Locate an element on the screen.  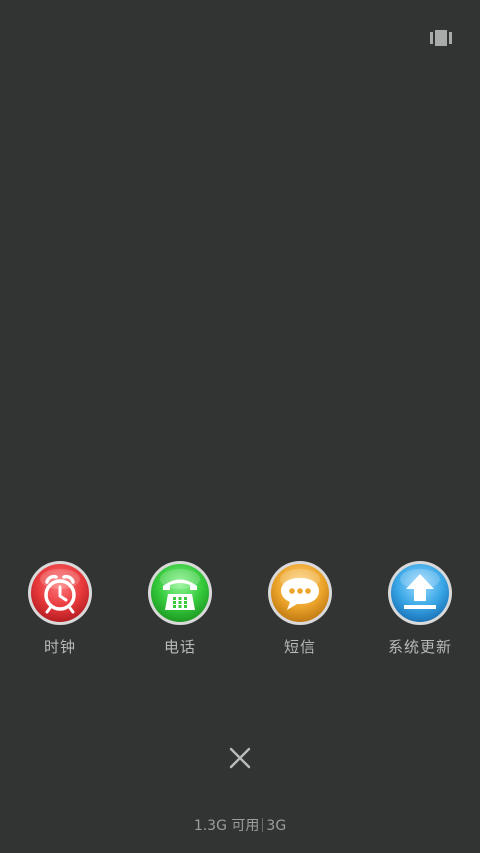
app-label: 电话 is located at coordinates (179, 647).